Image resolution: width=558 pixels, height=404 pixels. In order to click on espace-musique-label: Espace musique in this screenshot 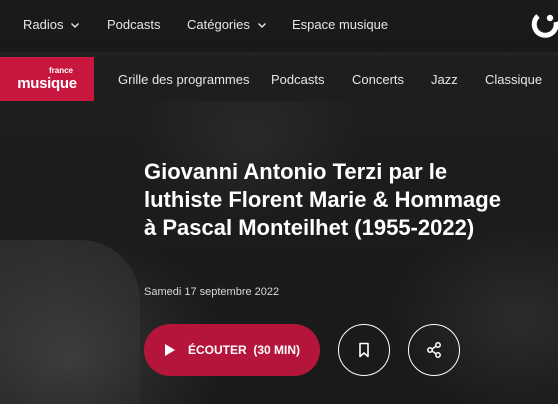, I will do `click(340, 24)`.